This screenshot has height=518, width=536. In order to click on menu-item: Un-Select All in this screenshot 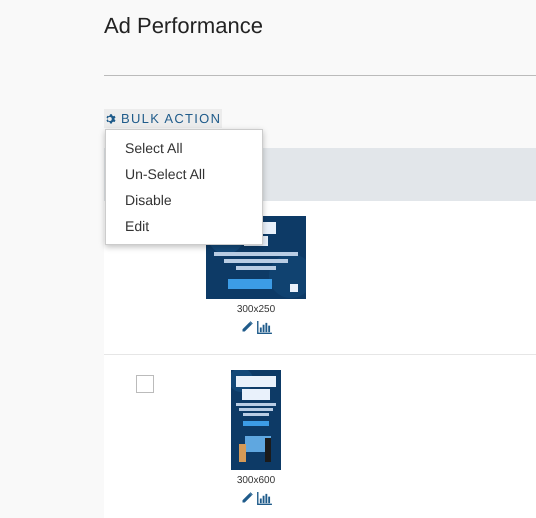, I will do `click(184, 174)`.